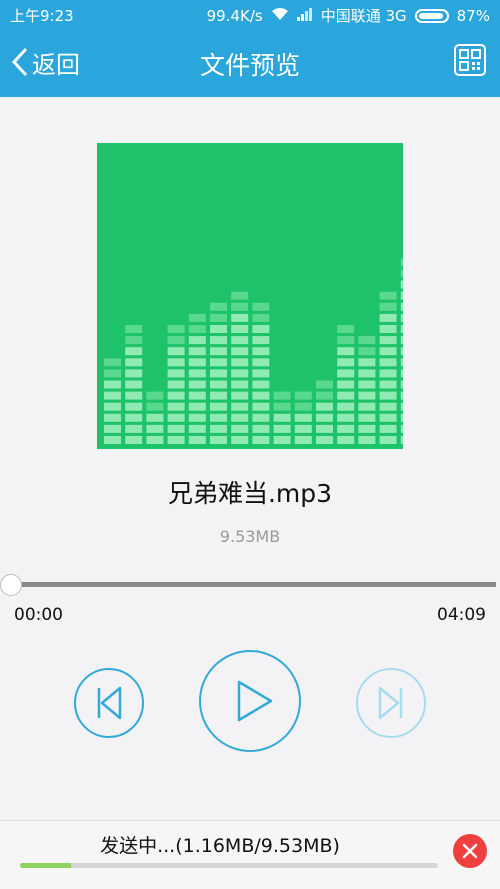 The height and width of the screenshot is (889, 500). What do you see at coordinates (250, 62) in the screenshot?
I see `nav-bar: 返回 文件预览` at bounding box center [250, 62].